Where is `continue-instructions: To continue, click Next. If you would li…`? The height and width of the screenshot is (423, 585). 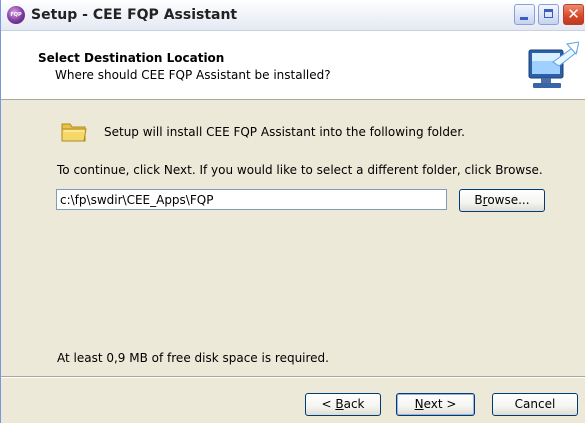
continue-instructions: To continue, click Next. If you would li… is located at coordinates (300, 170).